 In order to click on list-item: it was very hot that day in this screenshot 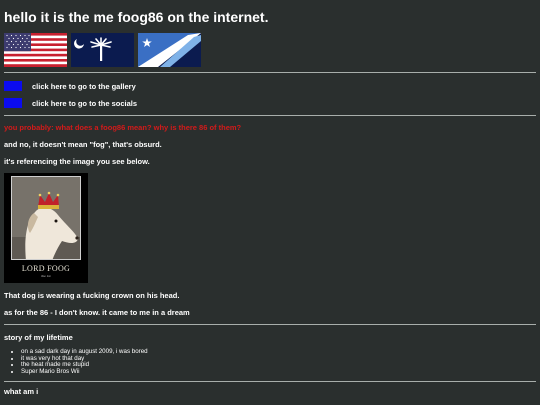, I will do `click(278, 359)`.